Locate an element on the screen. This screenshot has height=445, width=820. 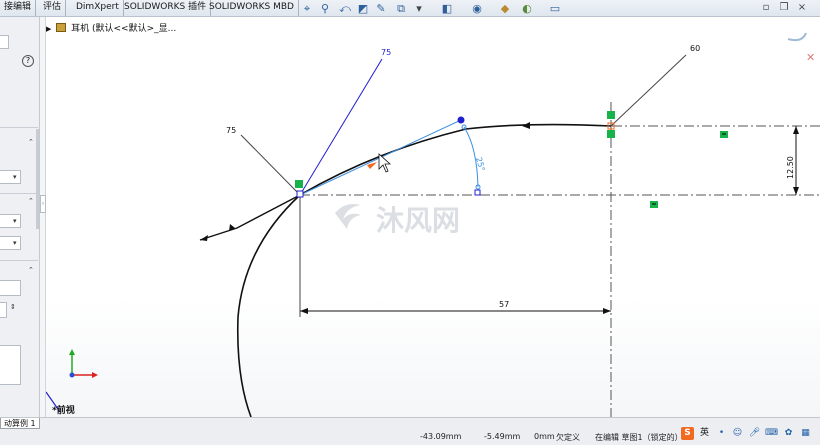
watermark-text: 沐风网 is located at coordinates (418, 220).